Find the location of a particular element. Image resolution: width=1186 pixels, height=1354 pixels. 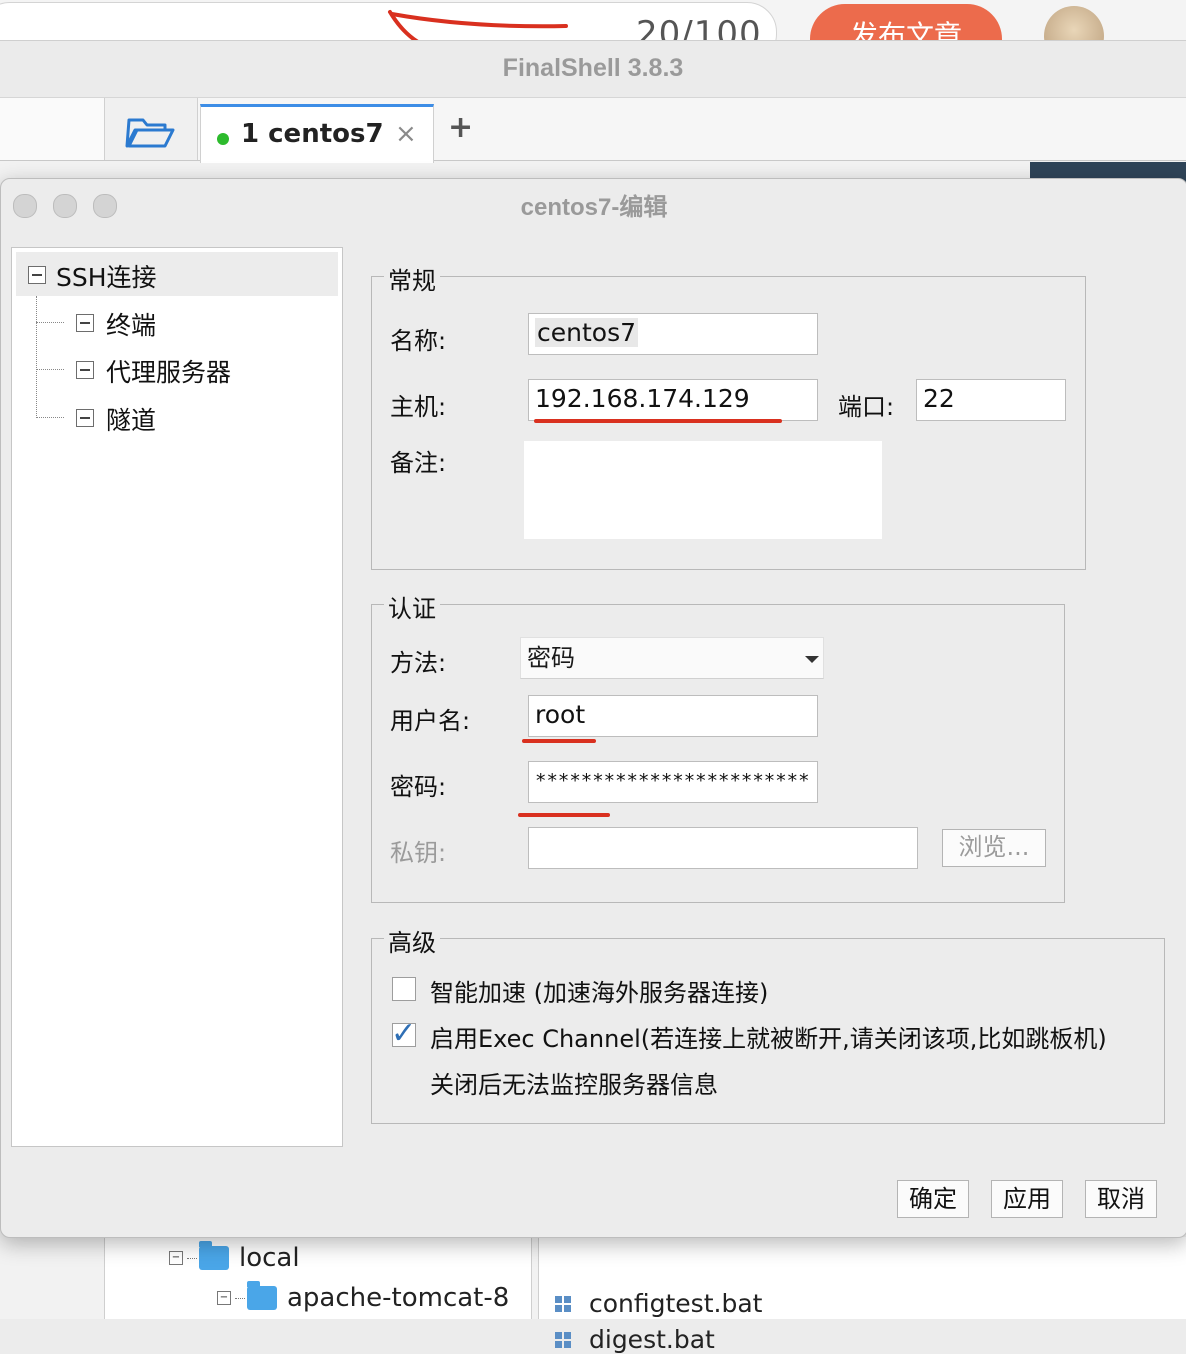

advanced-legend: 高级 is located at coordinates (412, 940).